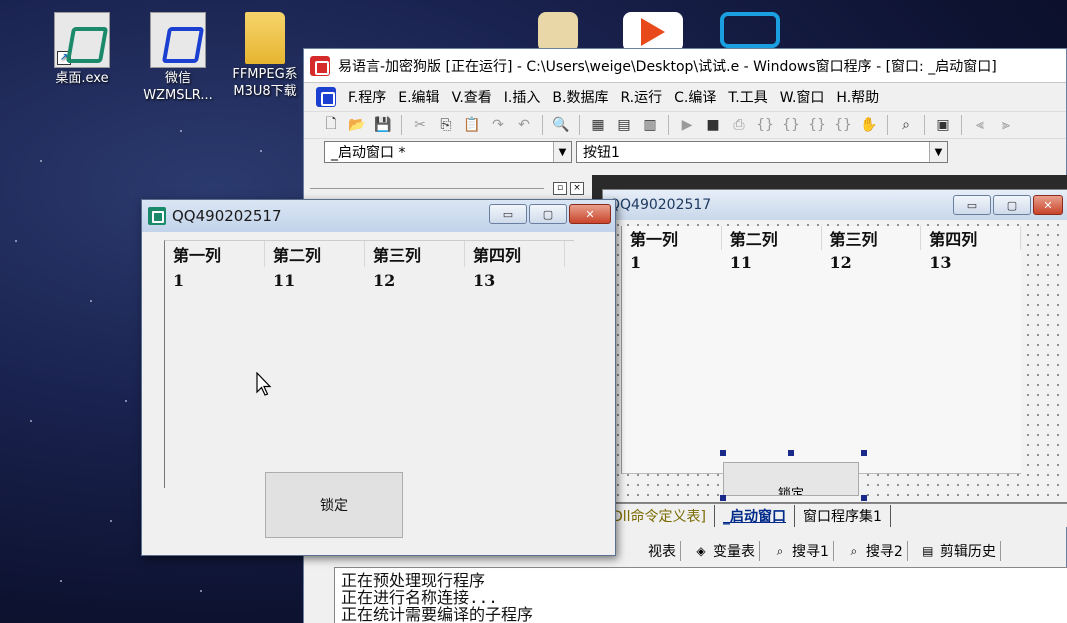 This screenshot has height=623, width=1067. What do you see at coordinates (843, 516) in the screenshot?
I see `tab-window-assembly: 窗口程序集1` at bounding box center [843, 516].